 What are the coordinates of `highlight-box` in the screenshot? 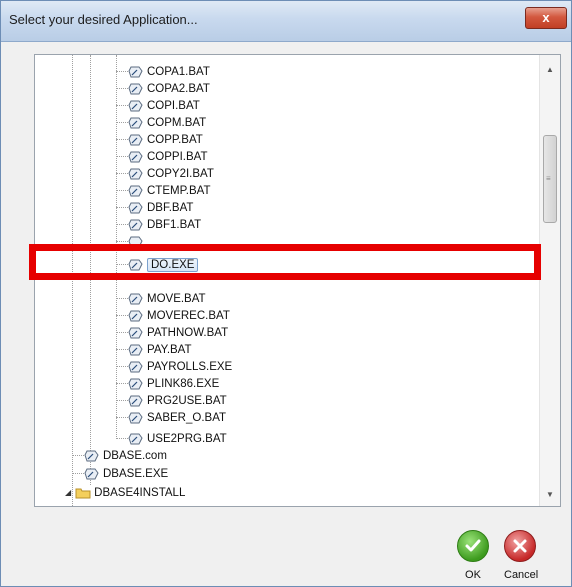 It's located at (285, 262).